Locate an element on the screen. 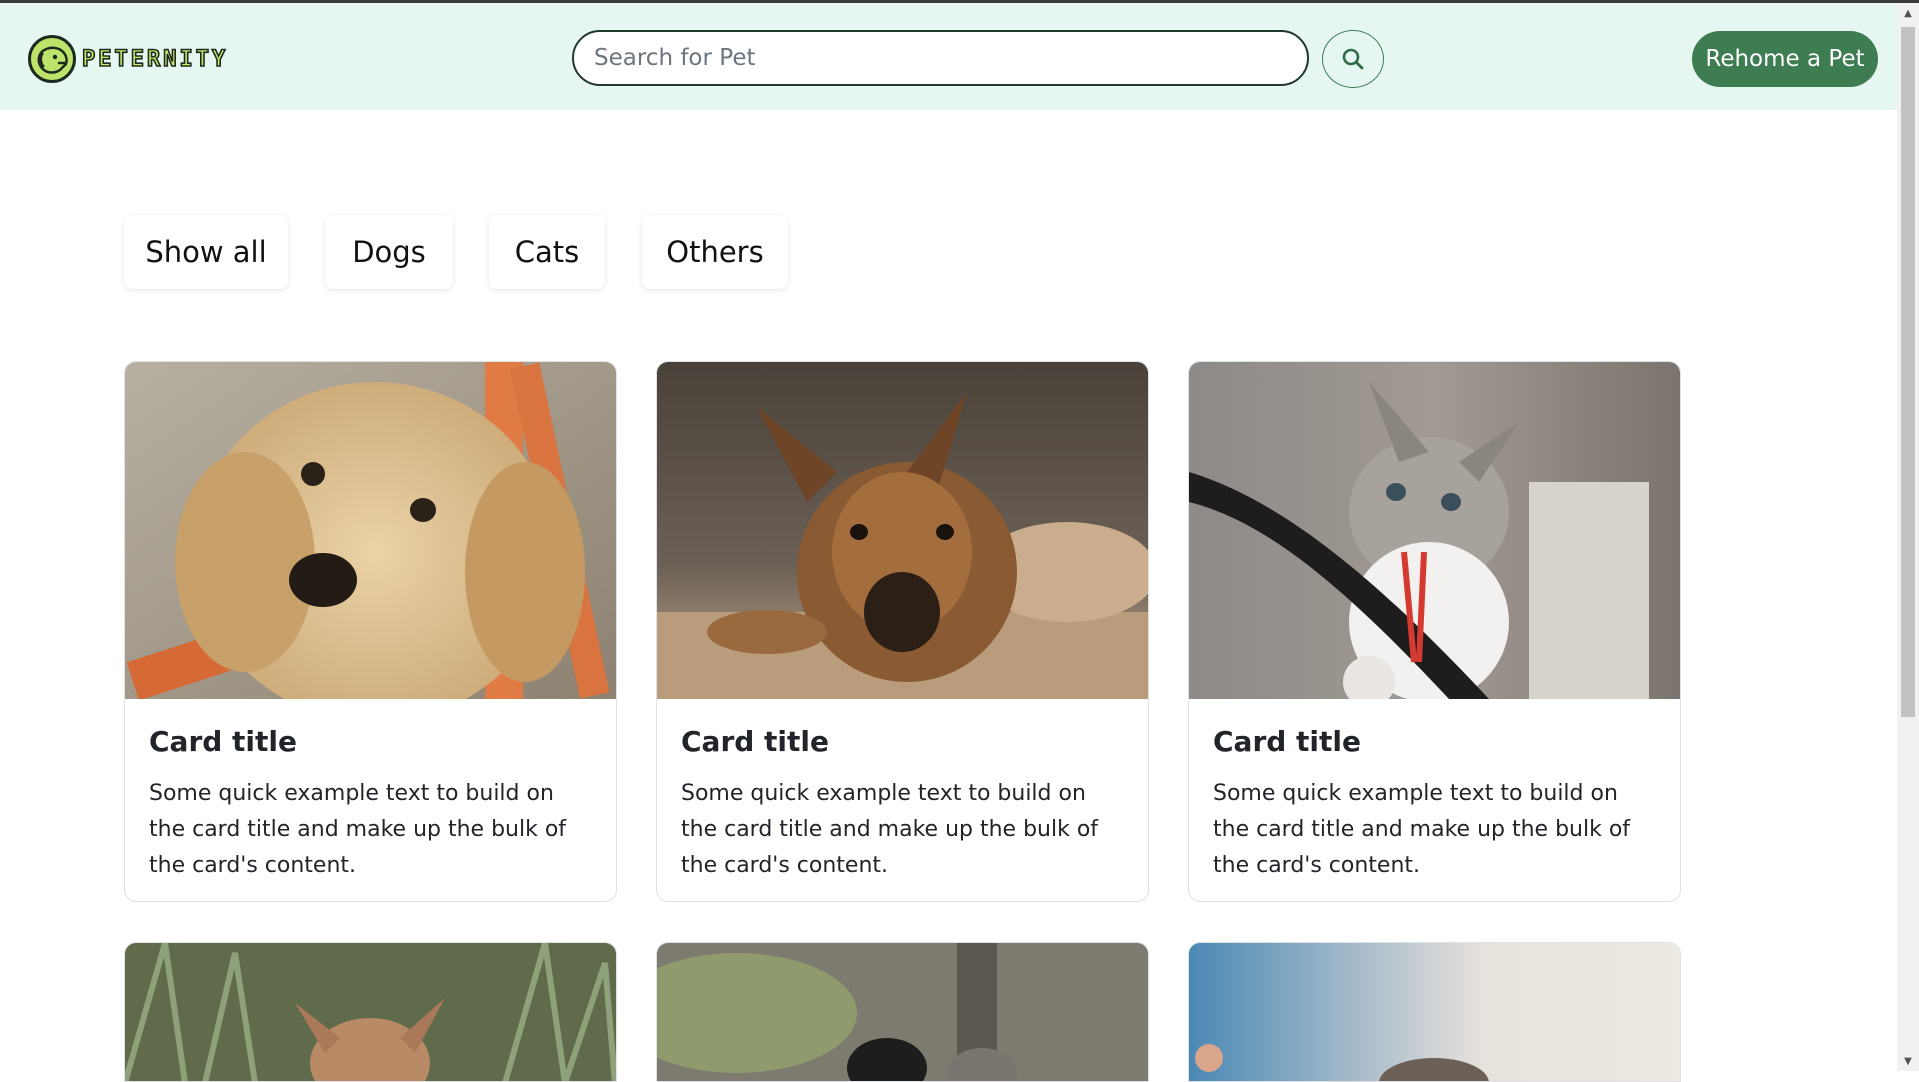 The height and width of the screenshot is (1082, 1919). rehome-pet-button: Rehome a Pet is located at coordinates (1785, 59).